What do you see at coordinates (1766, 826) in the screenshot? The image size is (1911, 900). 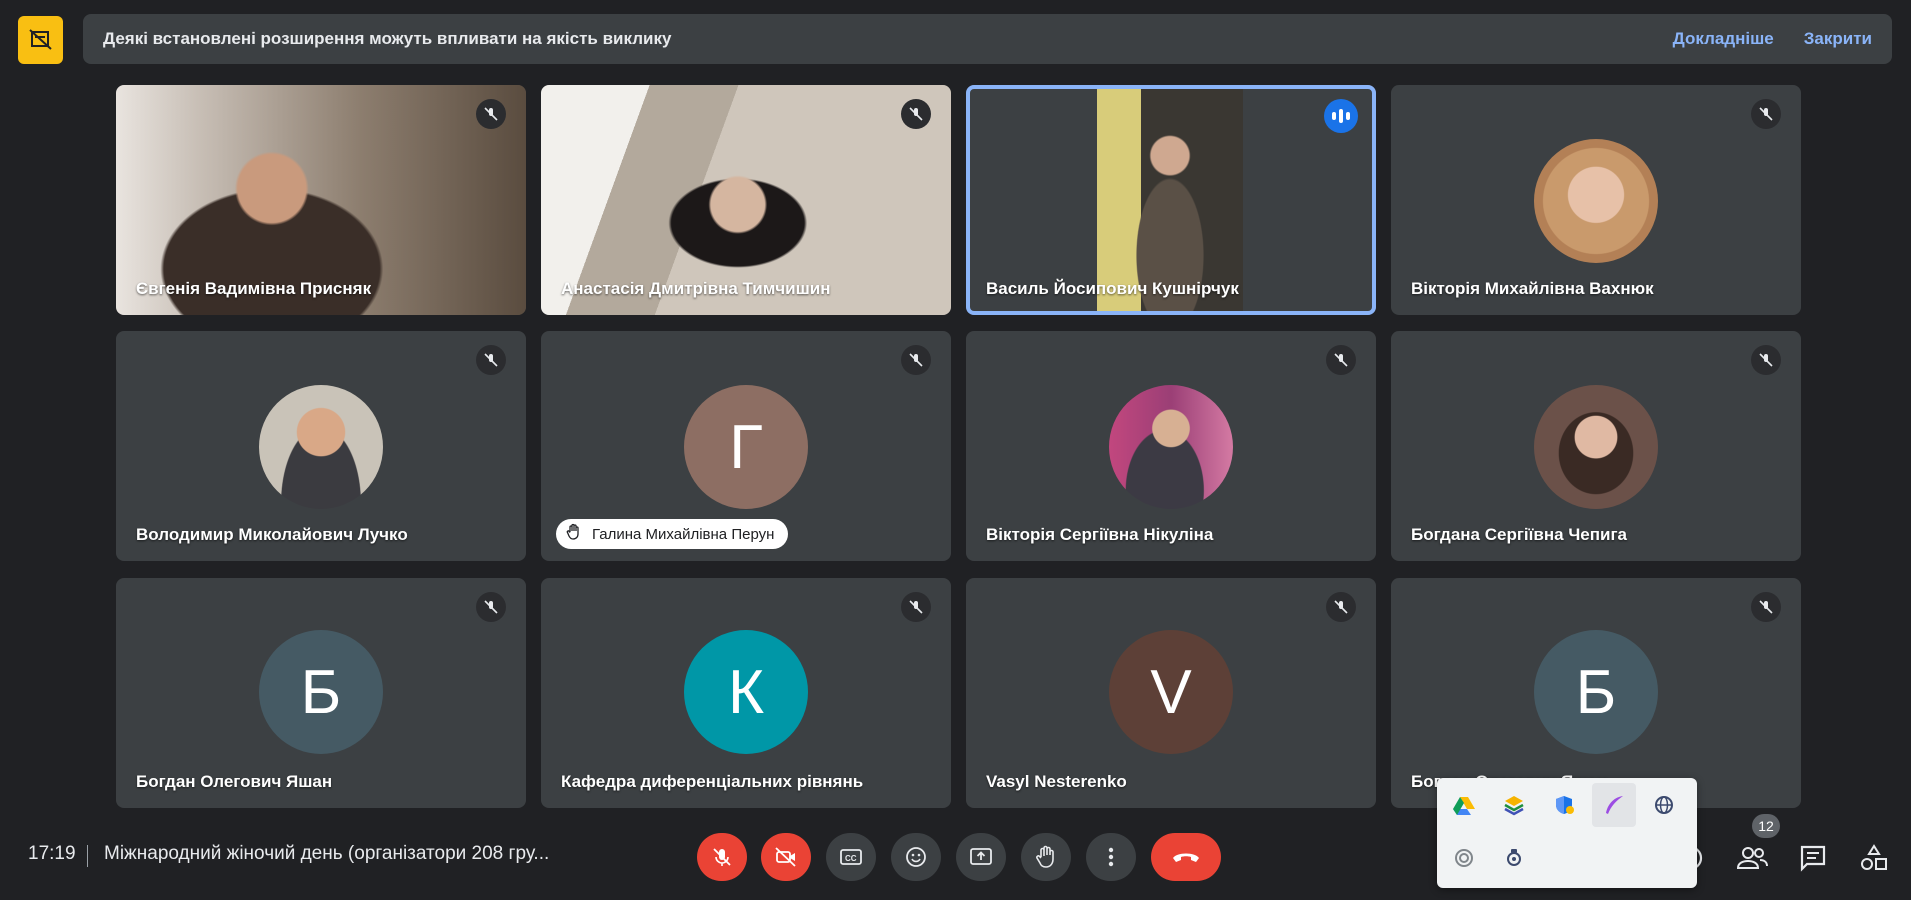 I see `participant-count-badge: 12` at bounding box center [1766, 826].